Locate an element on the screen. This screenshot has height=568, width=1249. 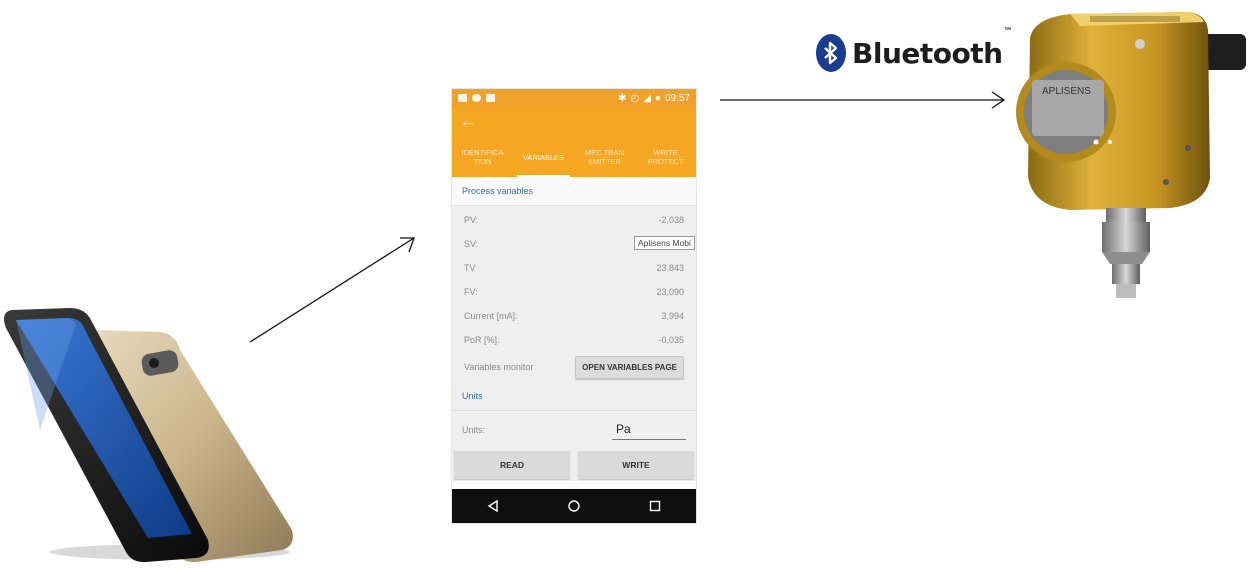
signal-icon: ◢ is located at coordinates (647, 98).